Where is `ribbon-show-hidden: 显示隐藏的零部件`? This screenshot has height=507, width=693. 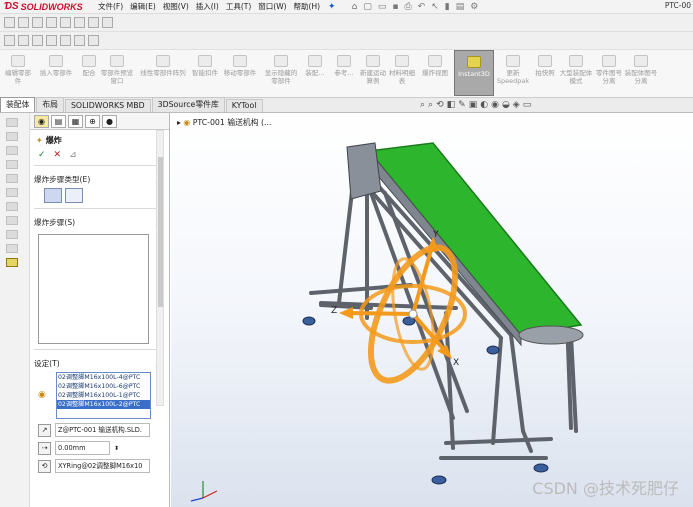 ribbon-show-hidden: 显示隐藏的零部件 is located at coordinates (281, 73).